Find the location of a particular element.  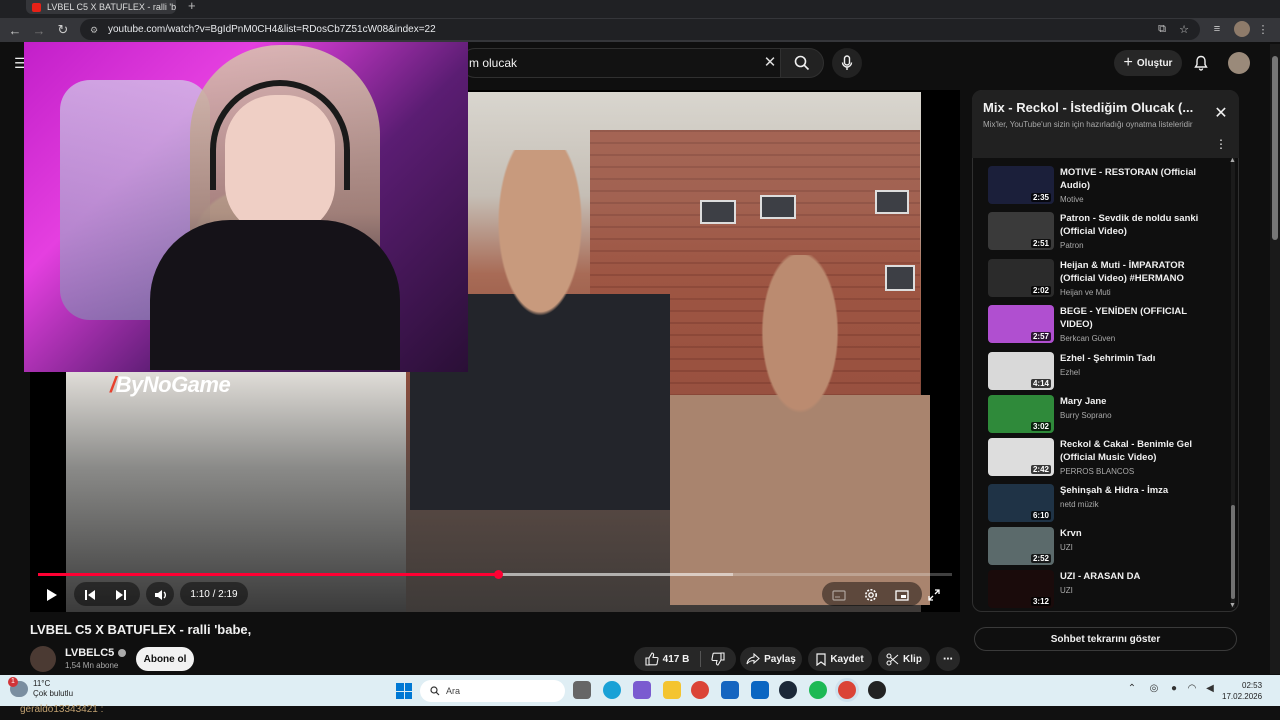

fullscreen-icon is located at coordinates (934, 595).